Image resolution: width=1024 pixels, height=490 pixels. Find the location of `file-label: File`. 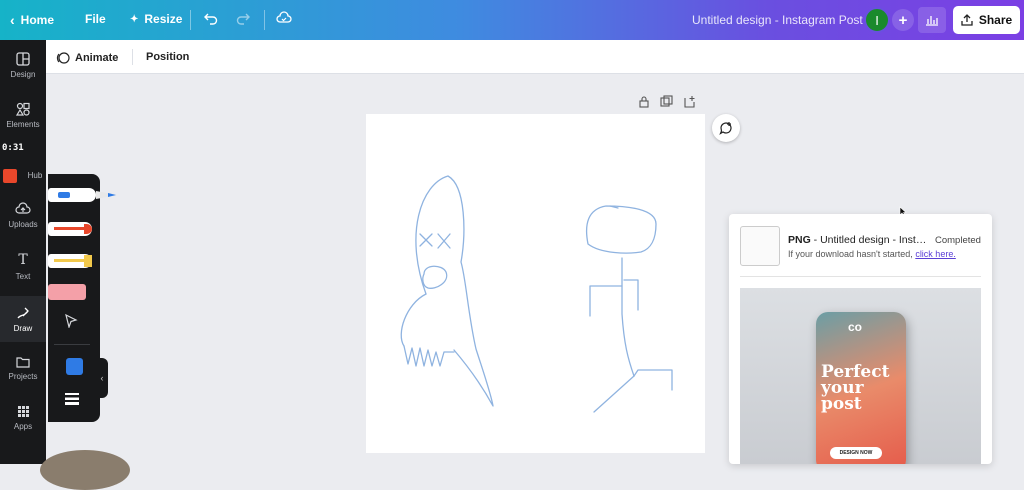

file-label: File is located at coordinates (95, 19).